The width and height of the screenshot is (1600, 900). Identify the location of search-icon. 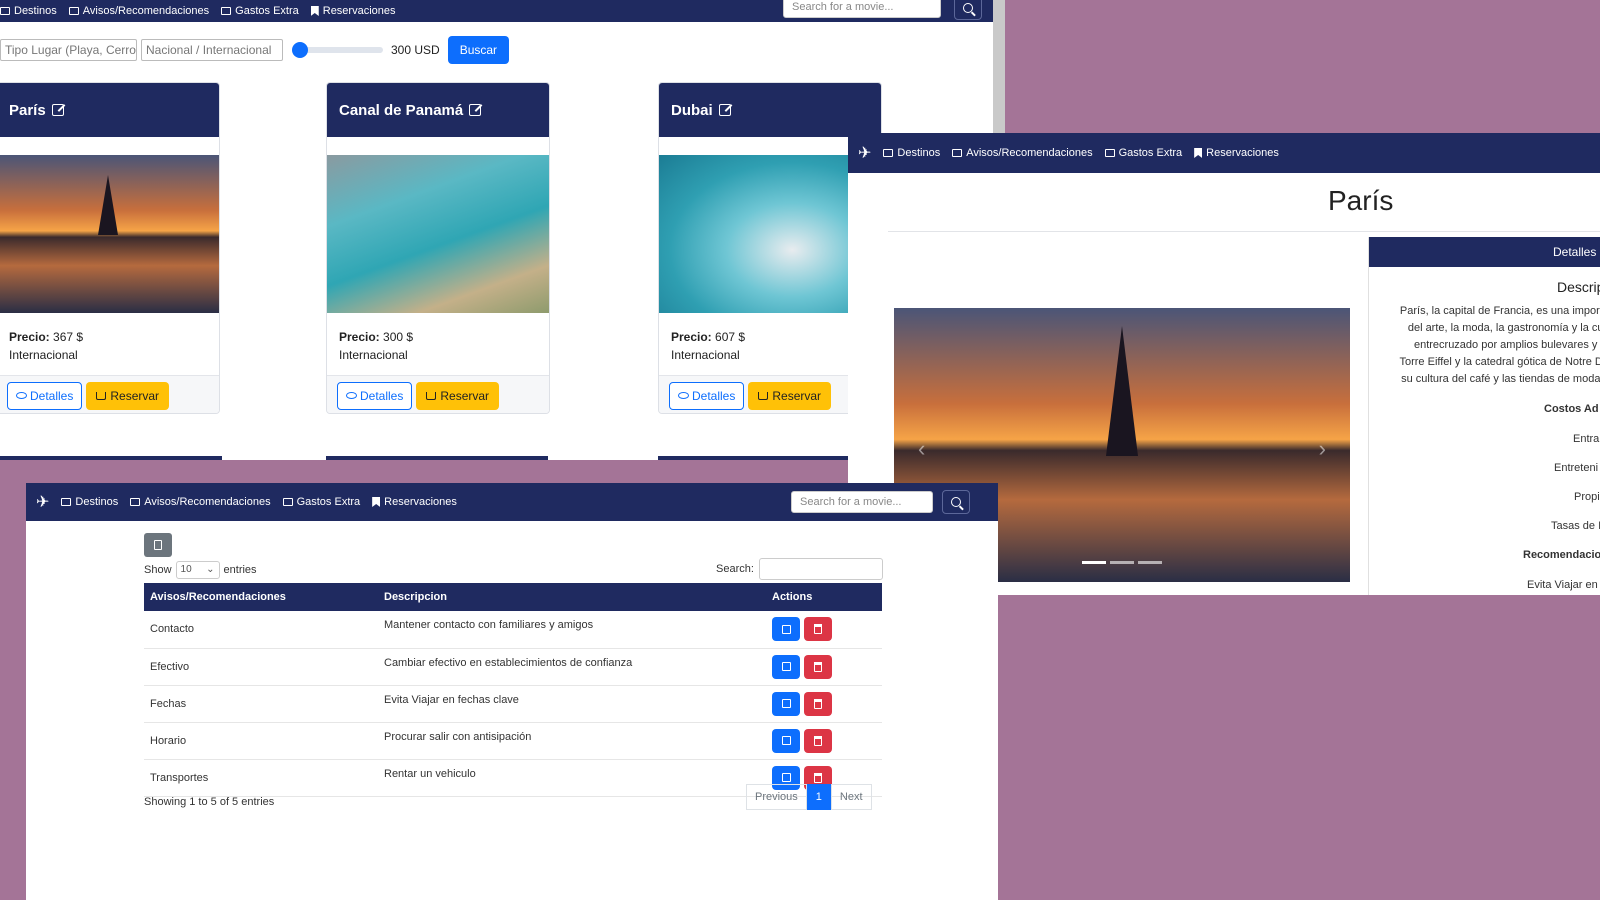
(968, 8).